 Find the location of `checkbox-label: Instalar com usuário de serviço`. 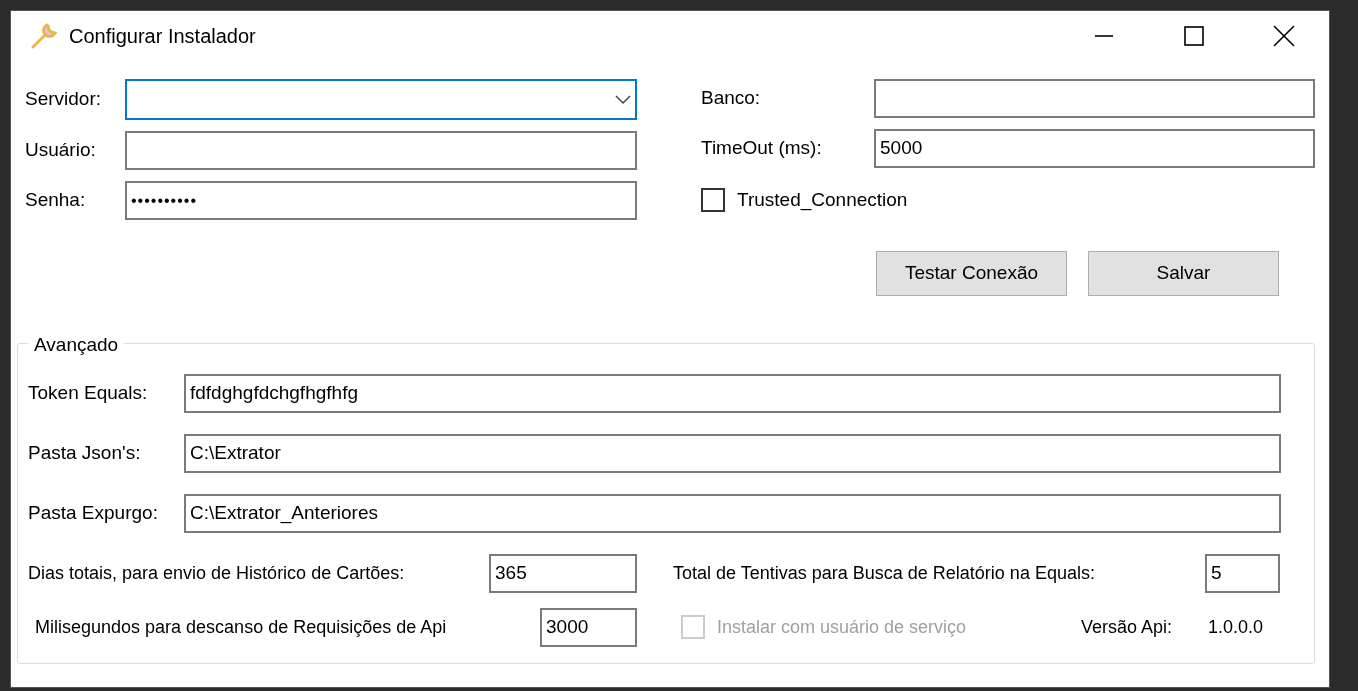

checkbox-label: Instalar com usuário de serviço is located at coordinates (842, 627).